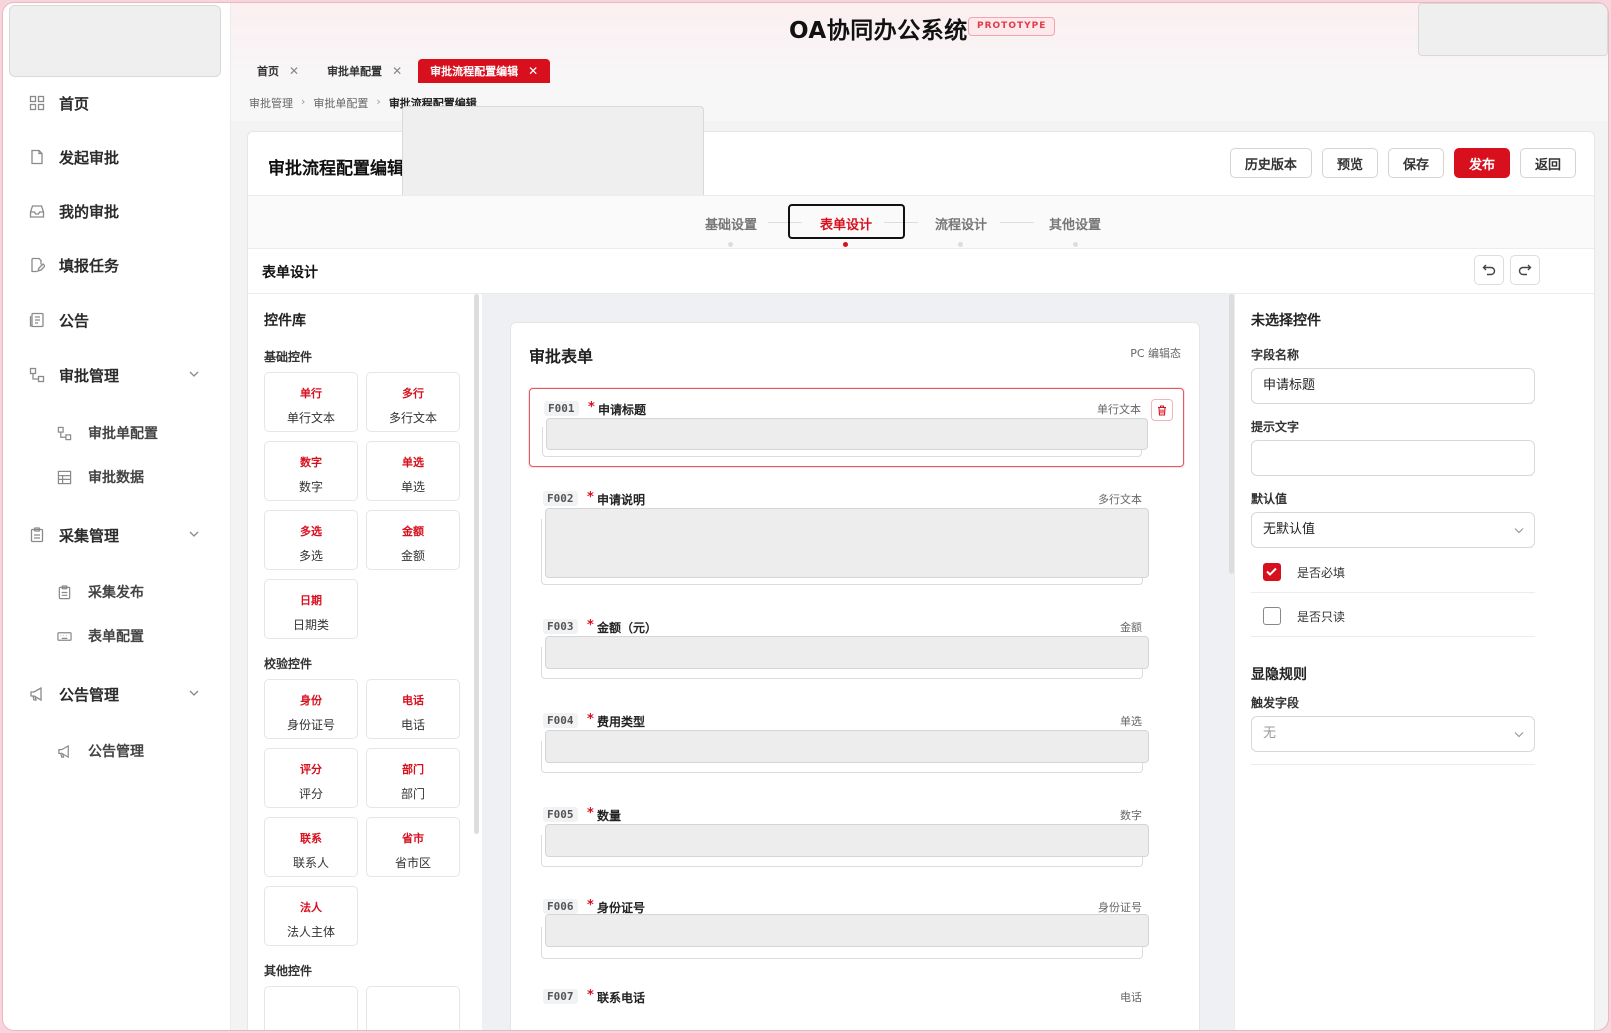 This screenshot has height=1033, width=1611. Describe the element at coordinates (116, 433) in the screenshot. I see `sidebar-item-approval-config: 审批单配置` at that location.